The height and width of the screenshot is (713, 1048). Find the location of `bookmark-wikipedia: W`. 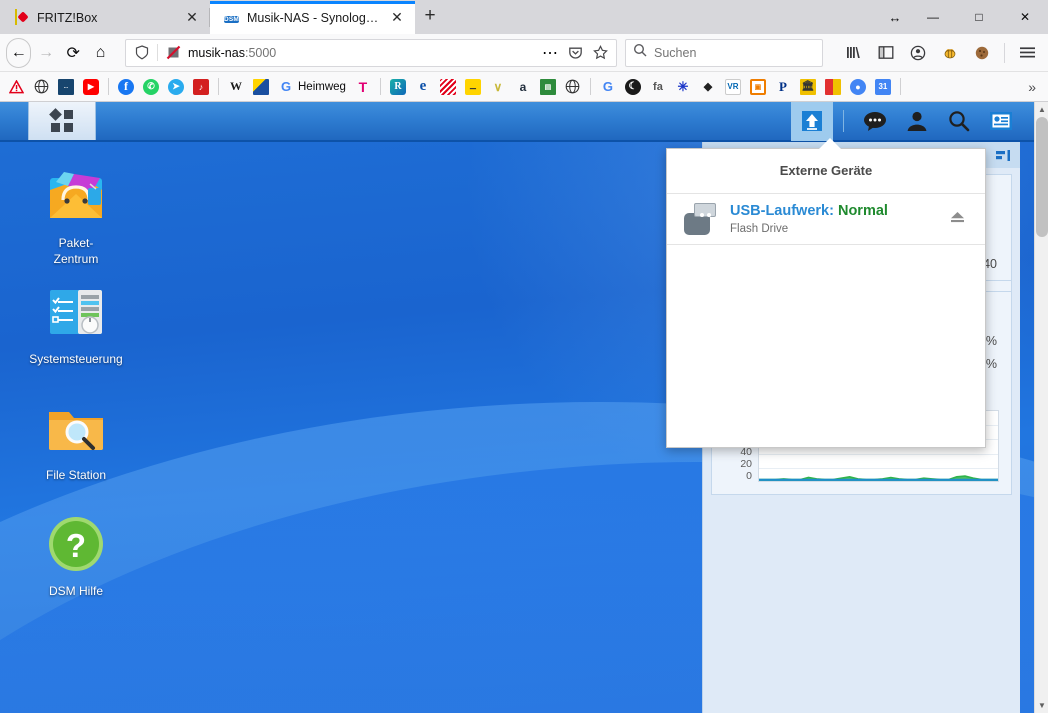

bookmark-wikipedia: W is located at coordinates (236, 87).